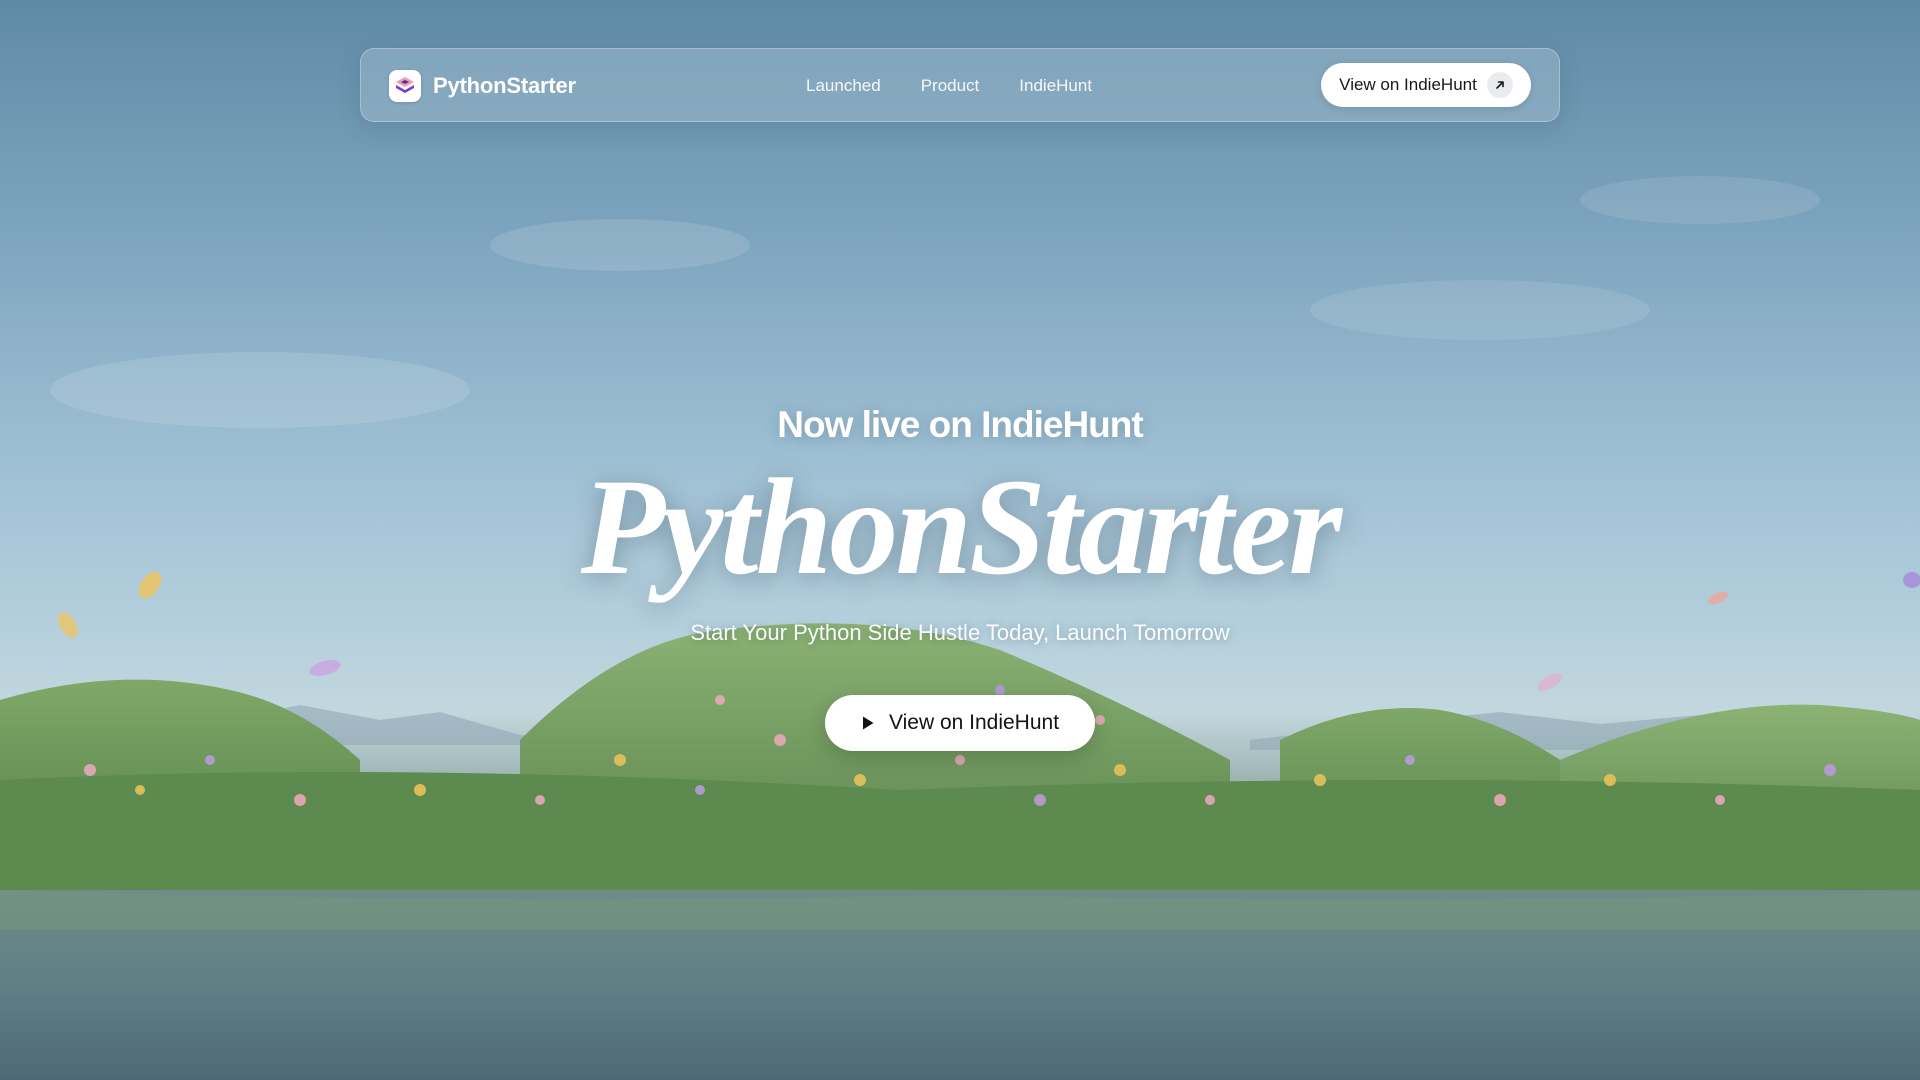 This screenshot has width=1920, height=1080. Describe the element at coordinates (961, 526) in the screenshot. I see `hero-title: PythonStarter` at that location.